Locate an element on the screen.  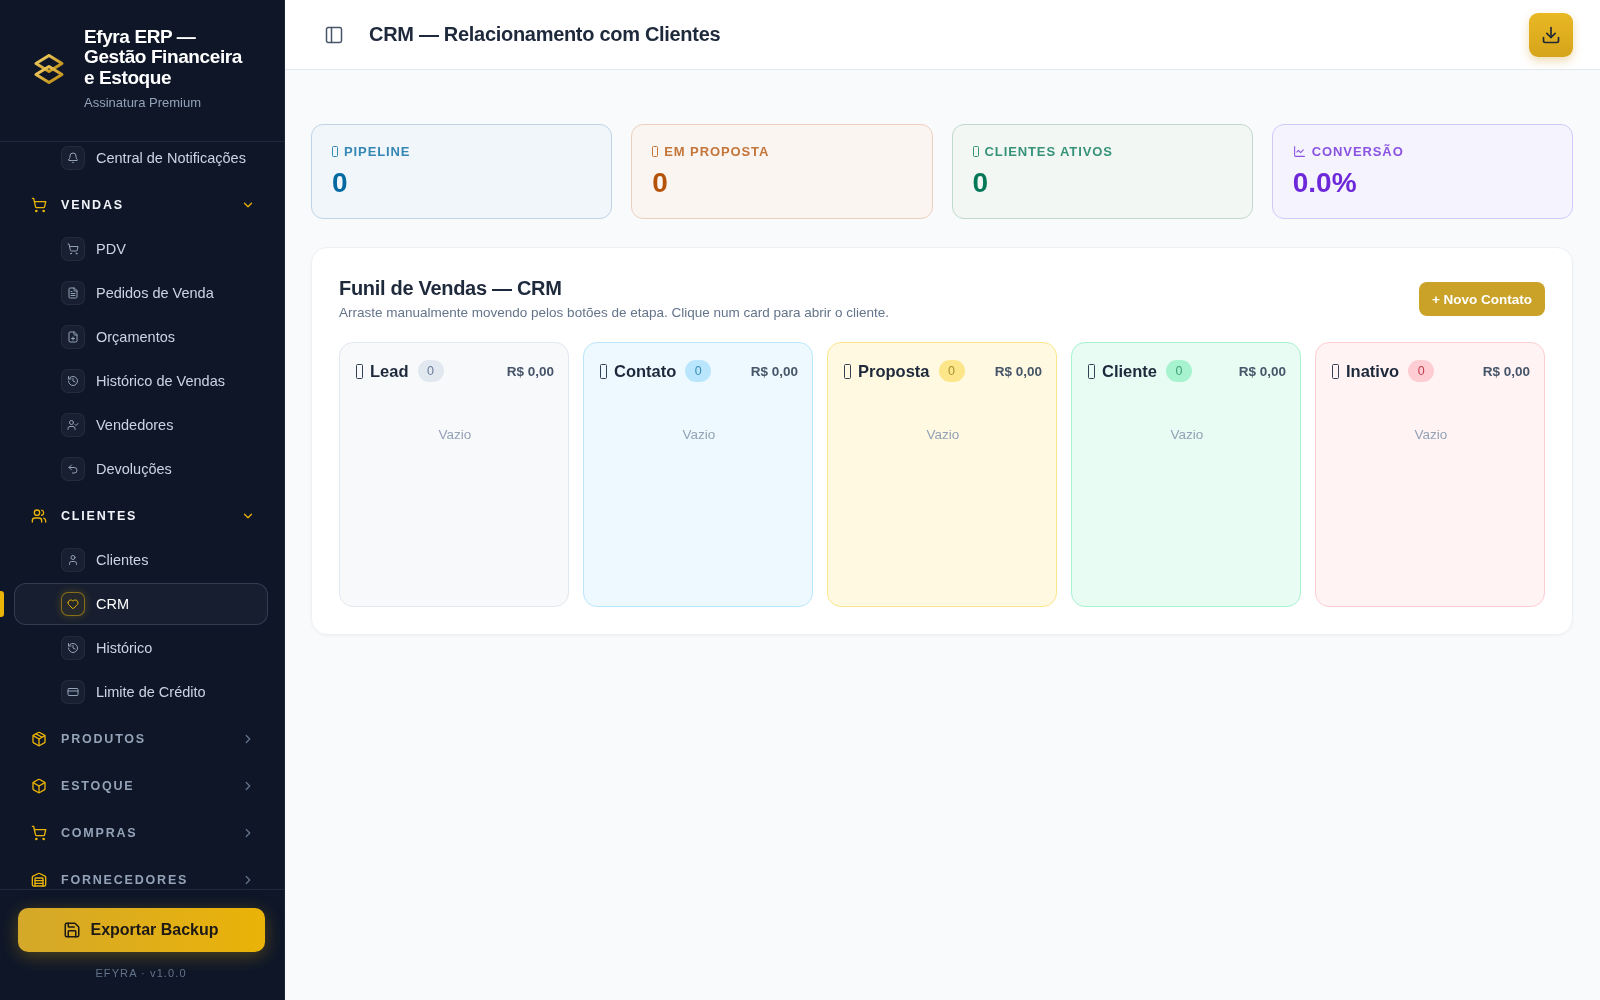
stat-value: 0.0% is located at coordinates (1325, 183).